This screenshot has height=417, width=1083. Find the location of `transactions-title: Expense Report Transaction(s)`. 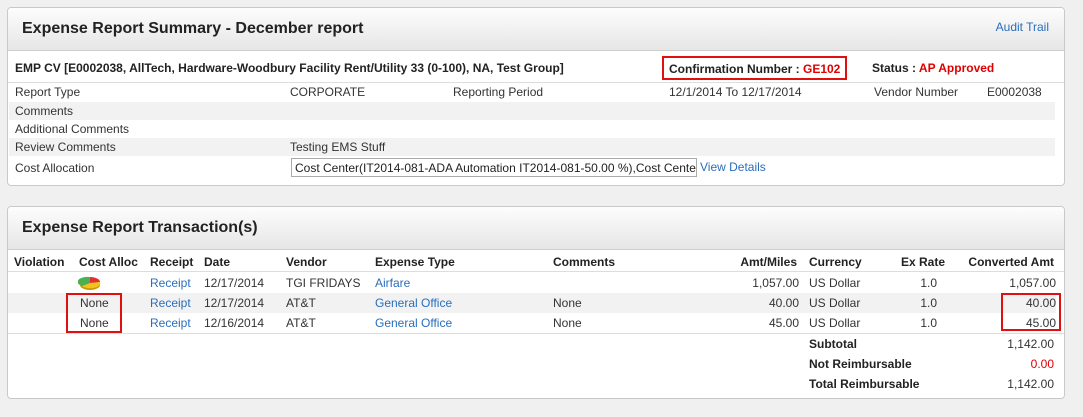

transactions-title: Expense Report Transaction(s) is located at coordinates (140, 227).